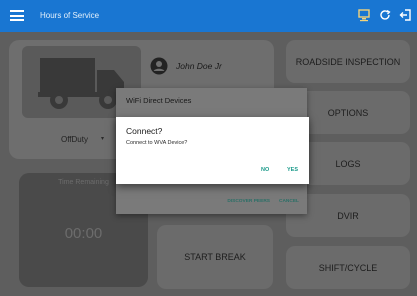 Image resolution: width=417 pixels, height=296 pixels. I want to click on app-title: Hours of Service, so click(70, 15).